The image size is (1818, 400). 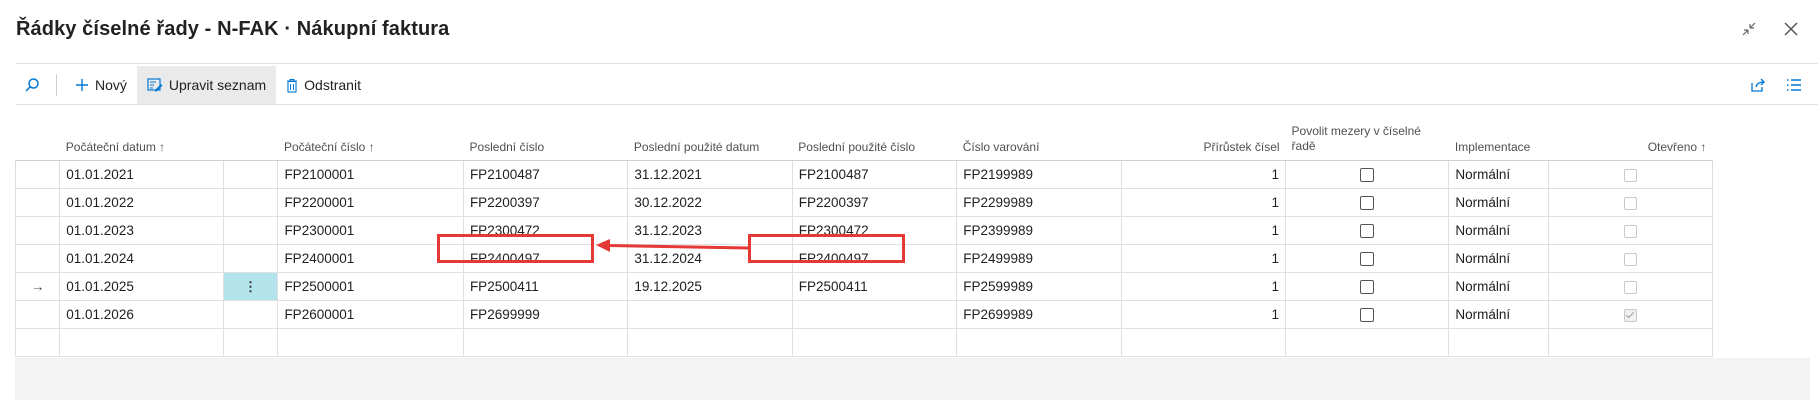 What do you see at coordinates (1039, 286) in the screenshot?
I see `cell-warning-no: FP2599989` at bounding box center [1039, 286].